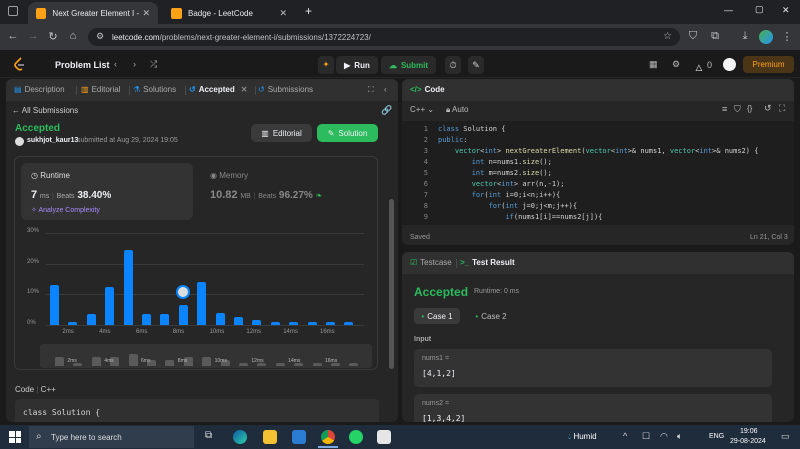  I want to click on autocomplete-toggle: 🔒︎ Auto, so click(457, 110).